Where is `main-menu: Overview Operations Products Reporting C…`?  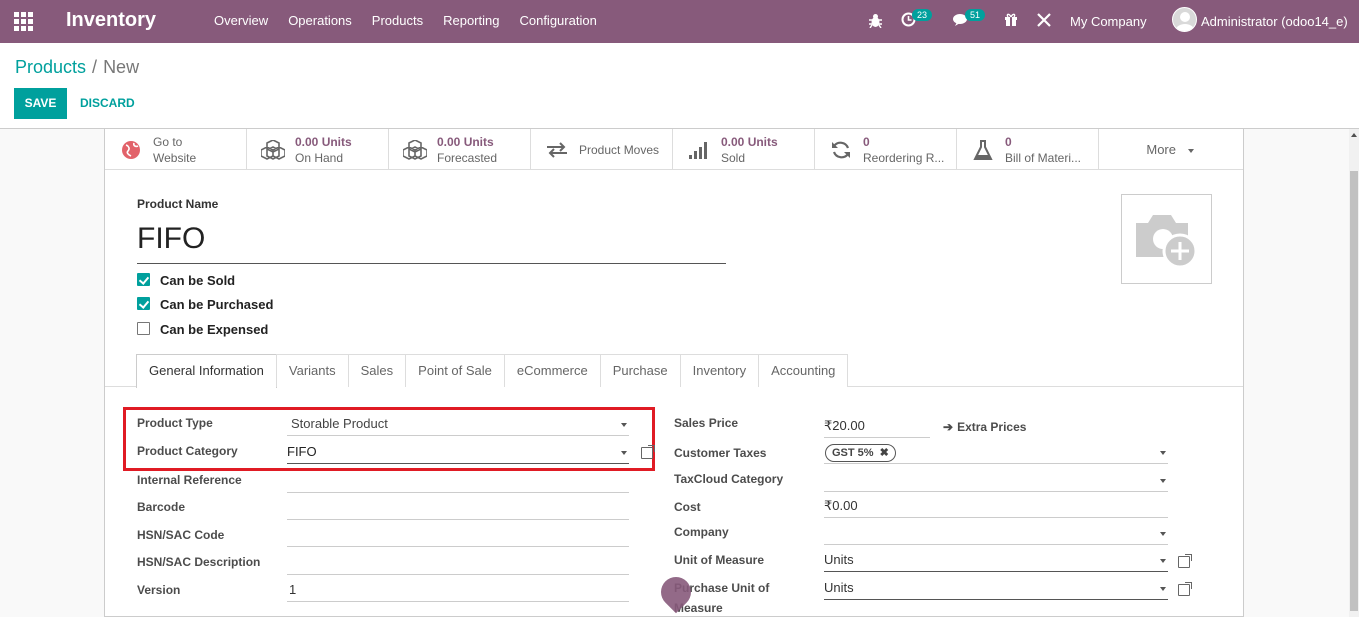 main-menu: Overview Operations Products Reporting C… is located at coordinates (415, 20).